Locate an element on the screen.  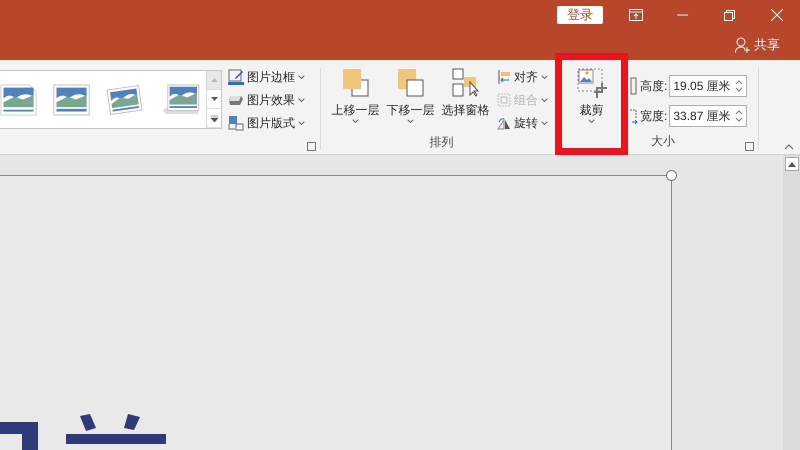
arrange-button: 选择窗格 is located at coordinates (465, 96).